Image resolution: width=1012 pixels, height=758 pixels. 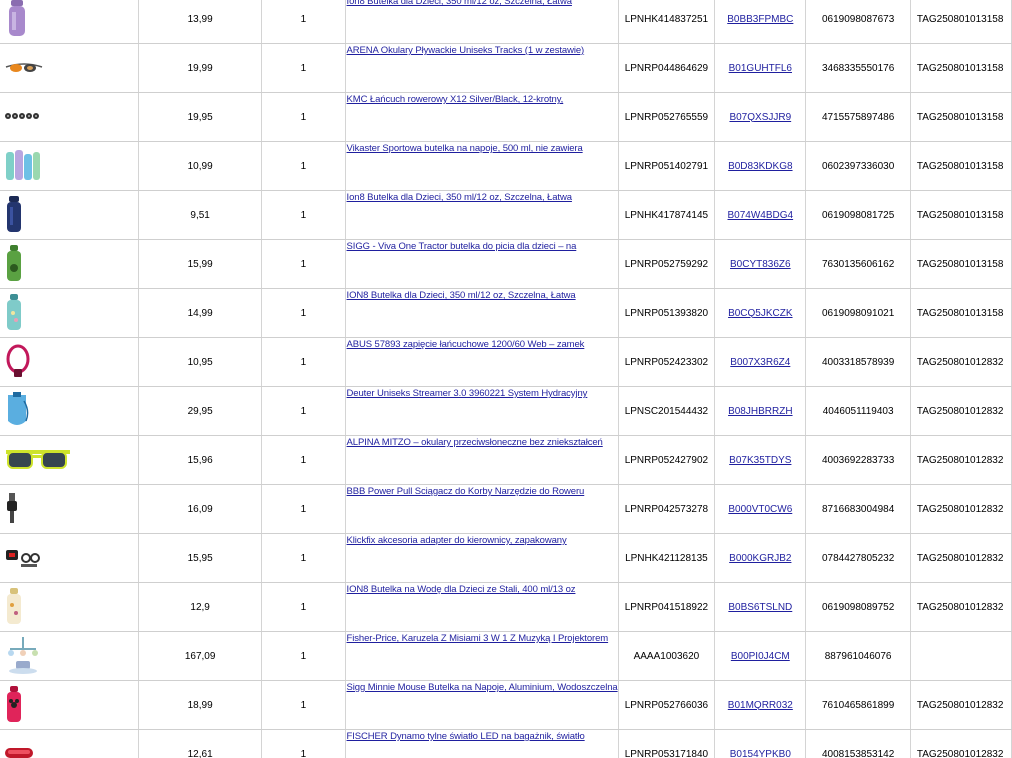 What do you see at coordinates (760, 705) in the screenshot?
I see `asin-link: B01MQRR032` at bounding box center [760, 705].